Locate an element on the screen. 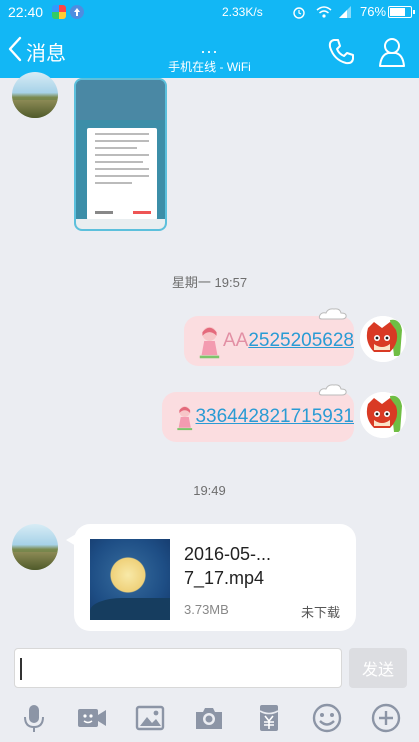 Image resolution: width=419 pixels, height=742 pixels. status-time: 22:40 is located at coordinates (26, 12).